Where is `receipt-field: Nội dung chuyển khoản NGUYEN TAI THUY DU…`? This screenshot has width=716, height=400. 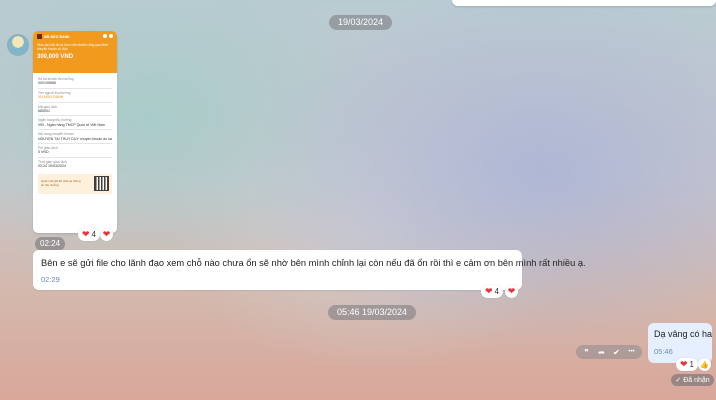 receipt-field: Nội dung chuyển khoản NGUYEN TAI THUY DU… is located at coordinates (75, 137).